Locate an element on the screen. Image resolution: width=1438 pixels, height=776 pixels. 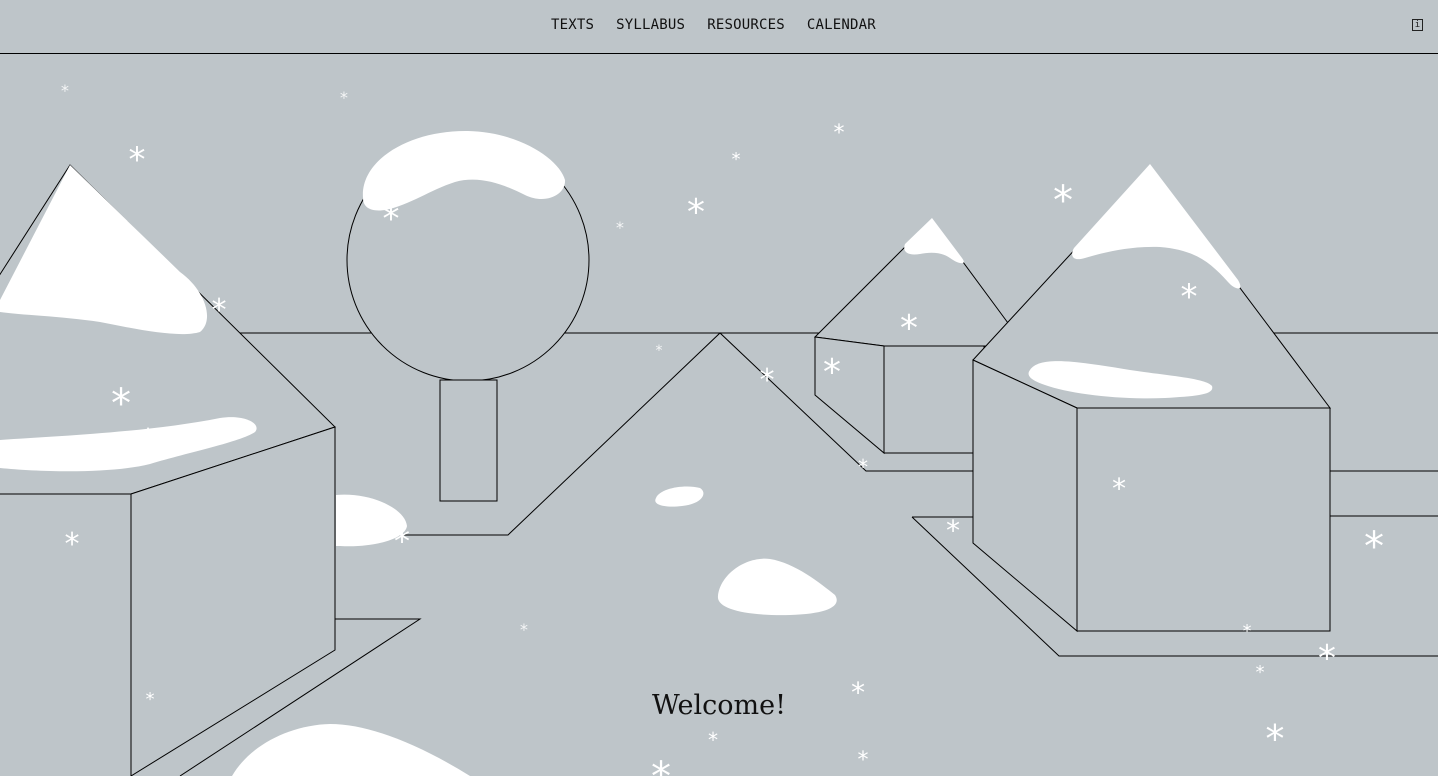
nav-texts: TEXTS is located at coordinates (572, 25).